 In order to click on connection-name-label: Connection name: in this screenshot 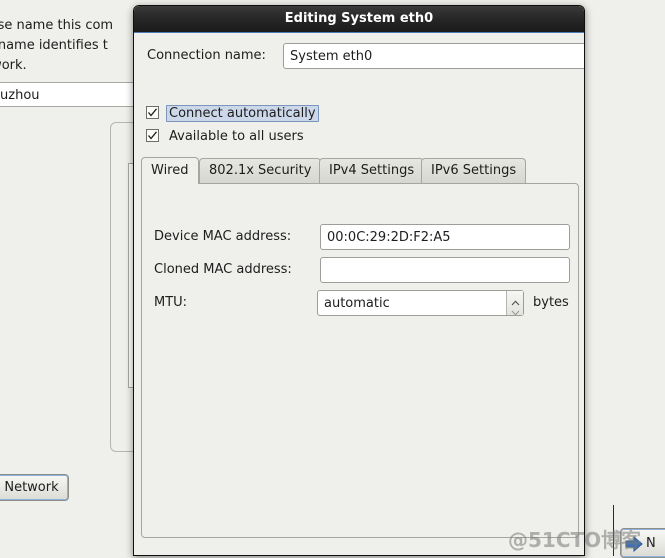, I will do `click(206, 55)`.